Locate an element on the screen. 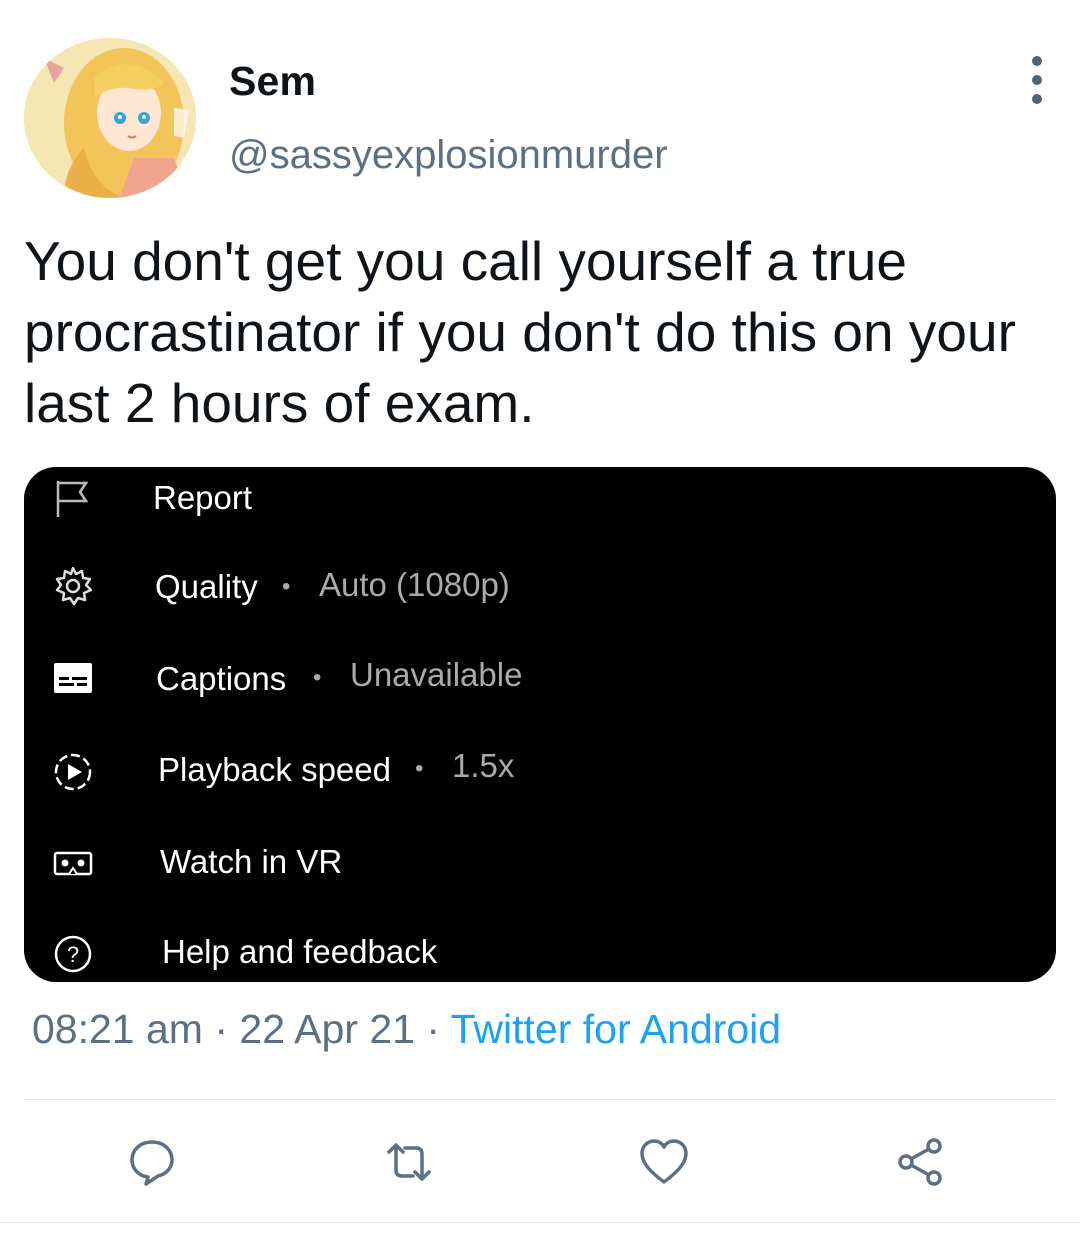  captions-icon is located at coordinates (73, 678).